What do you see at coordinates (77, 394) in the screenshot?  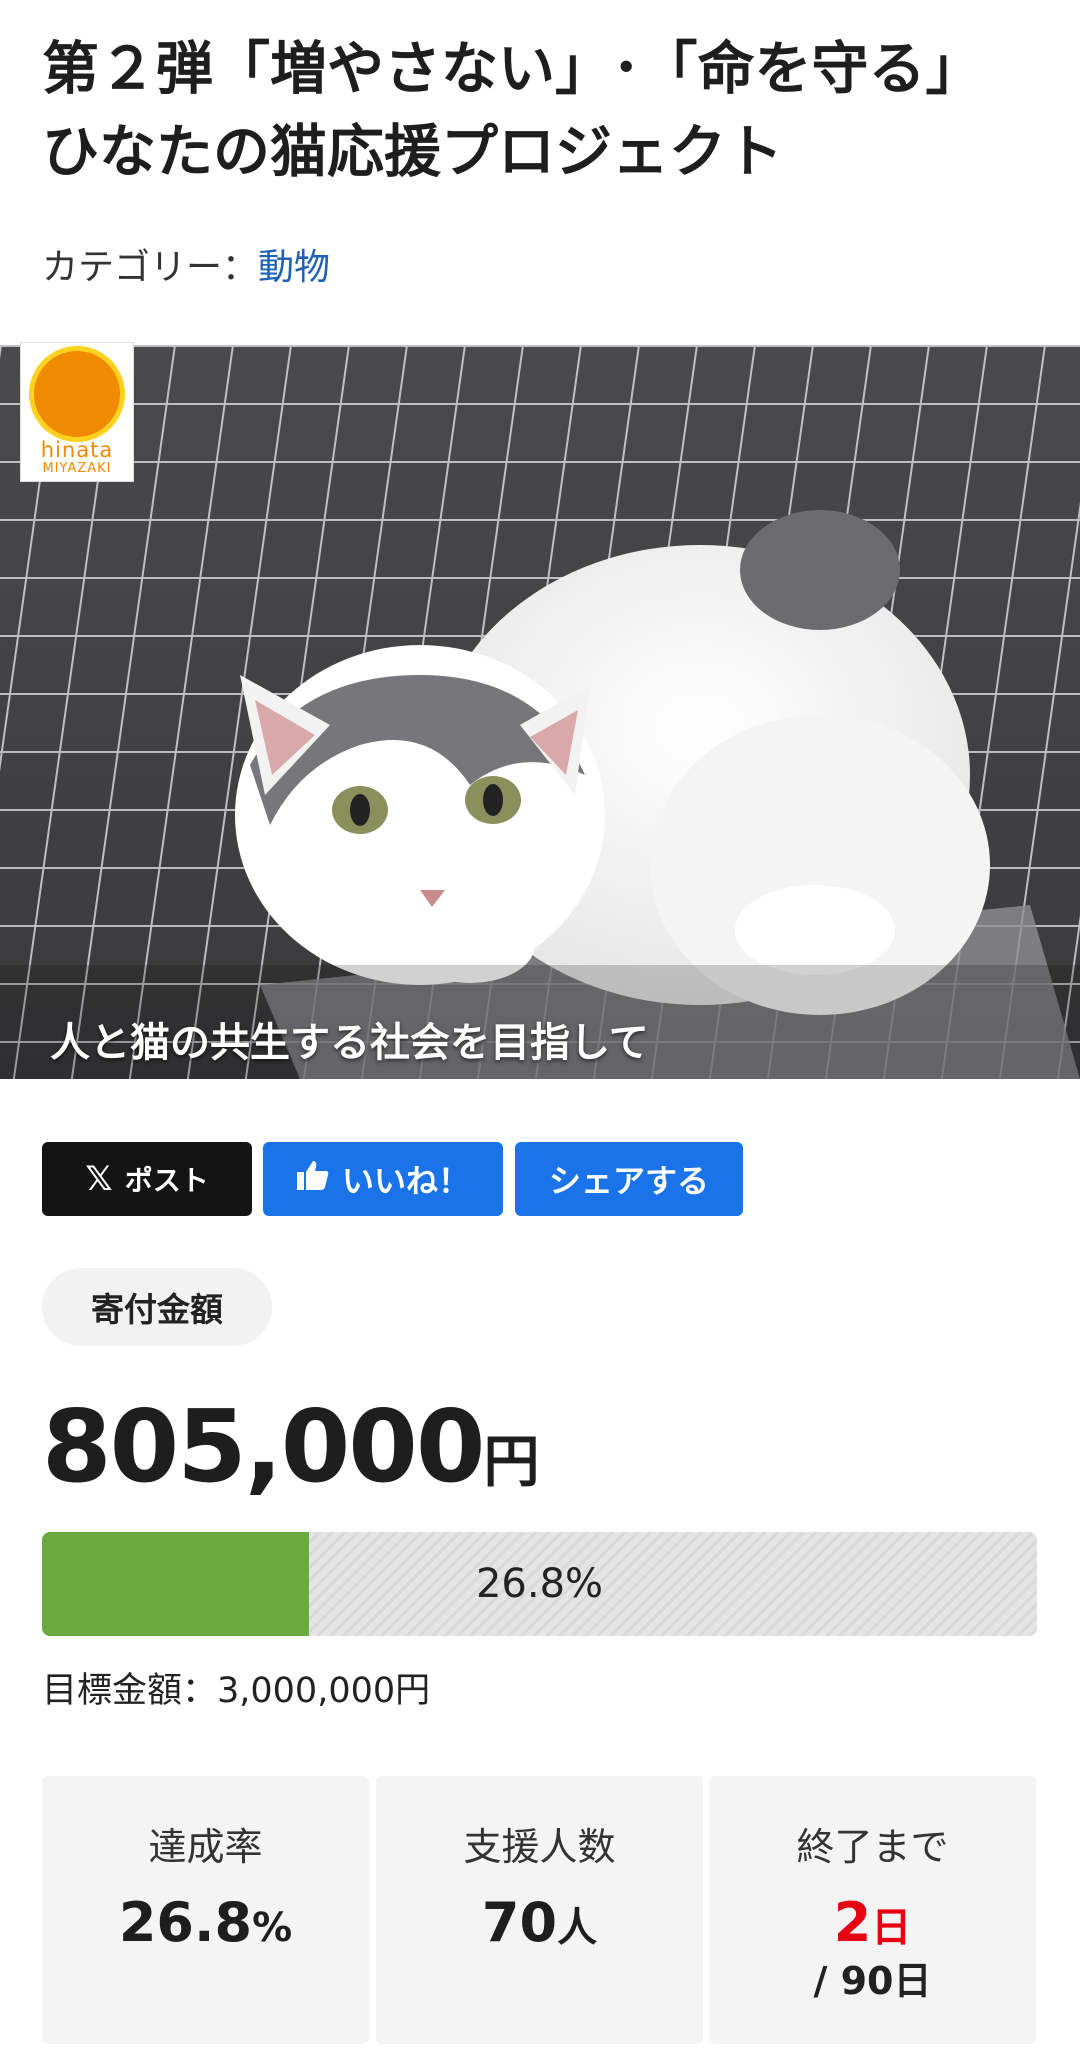 I see `sun-icon` at bounding box center [77, 394].